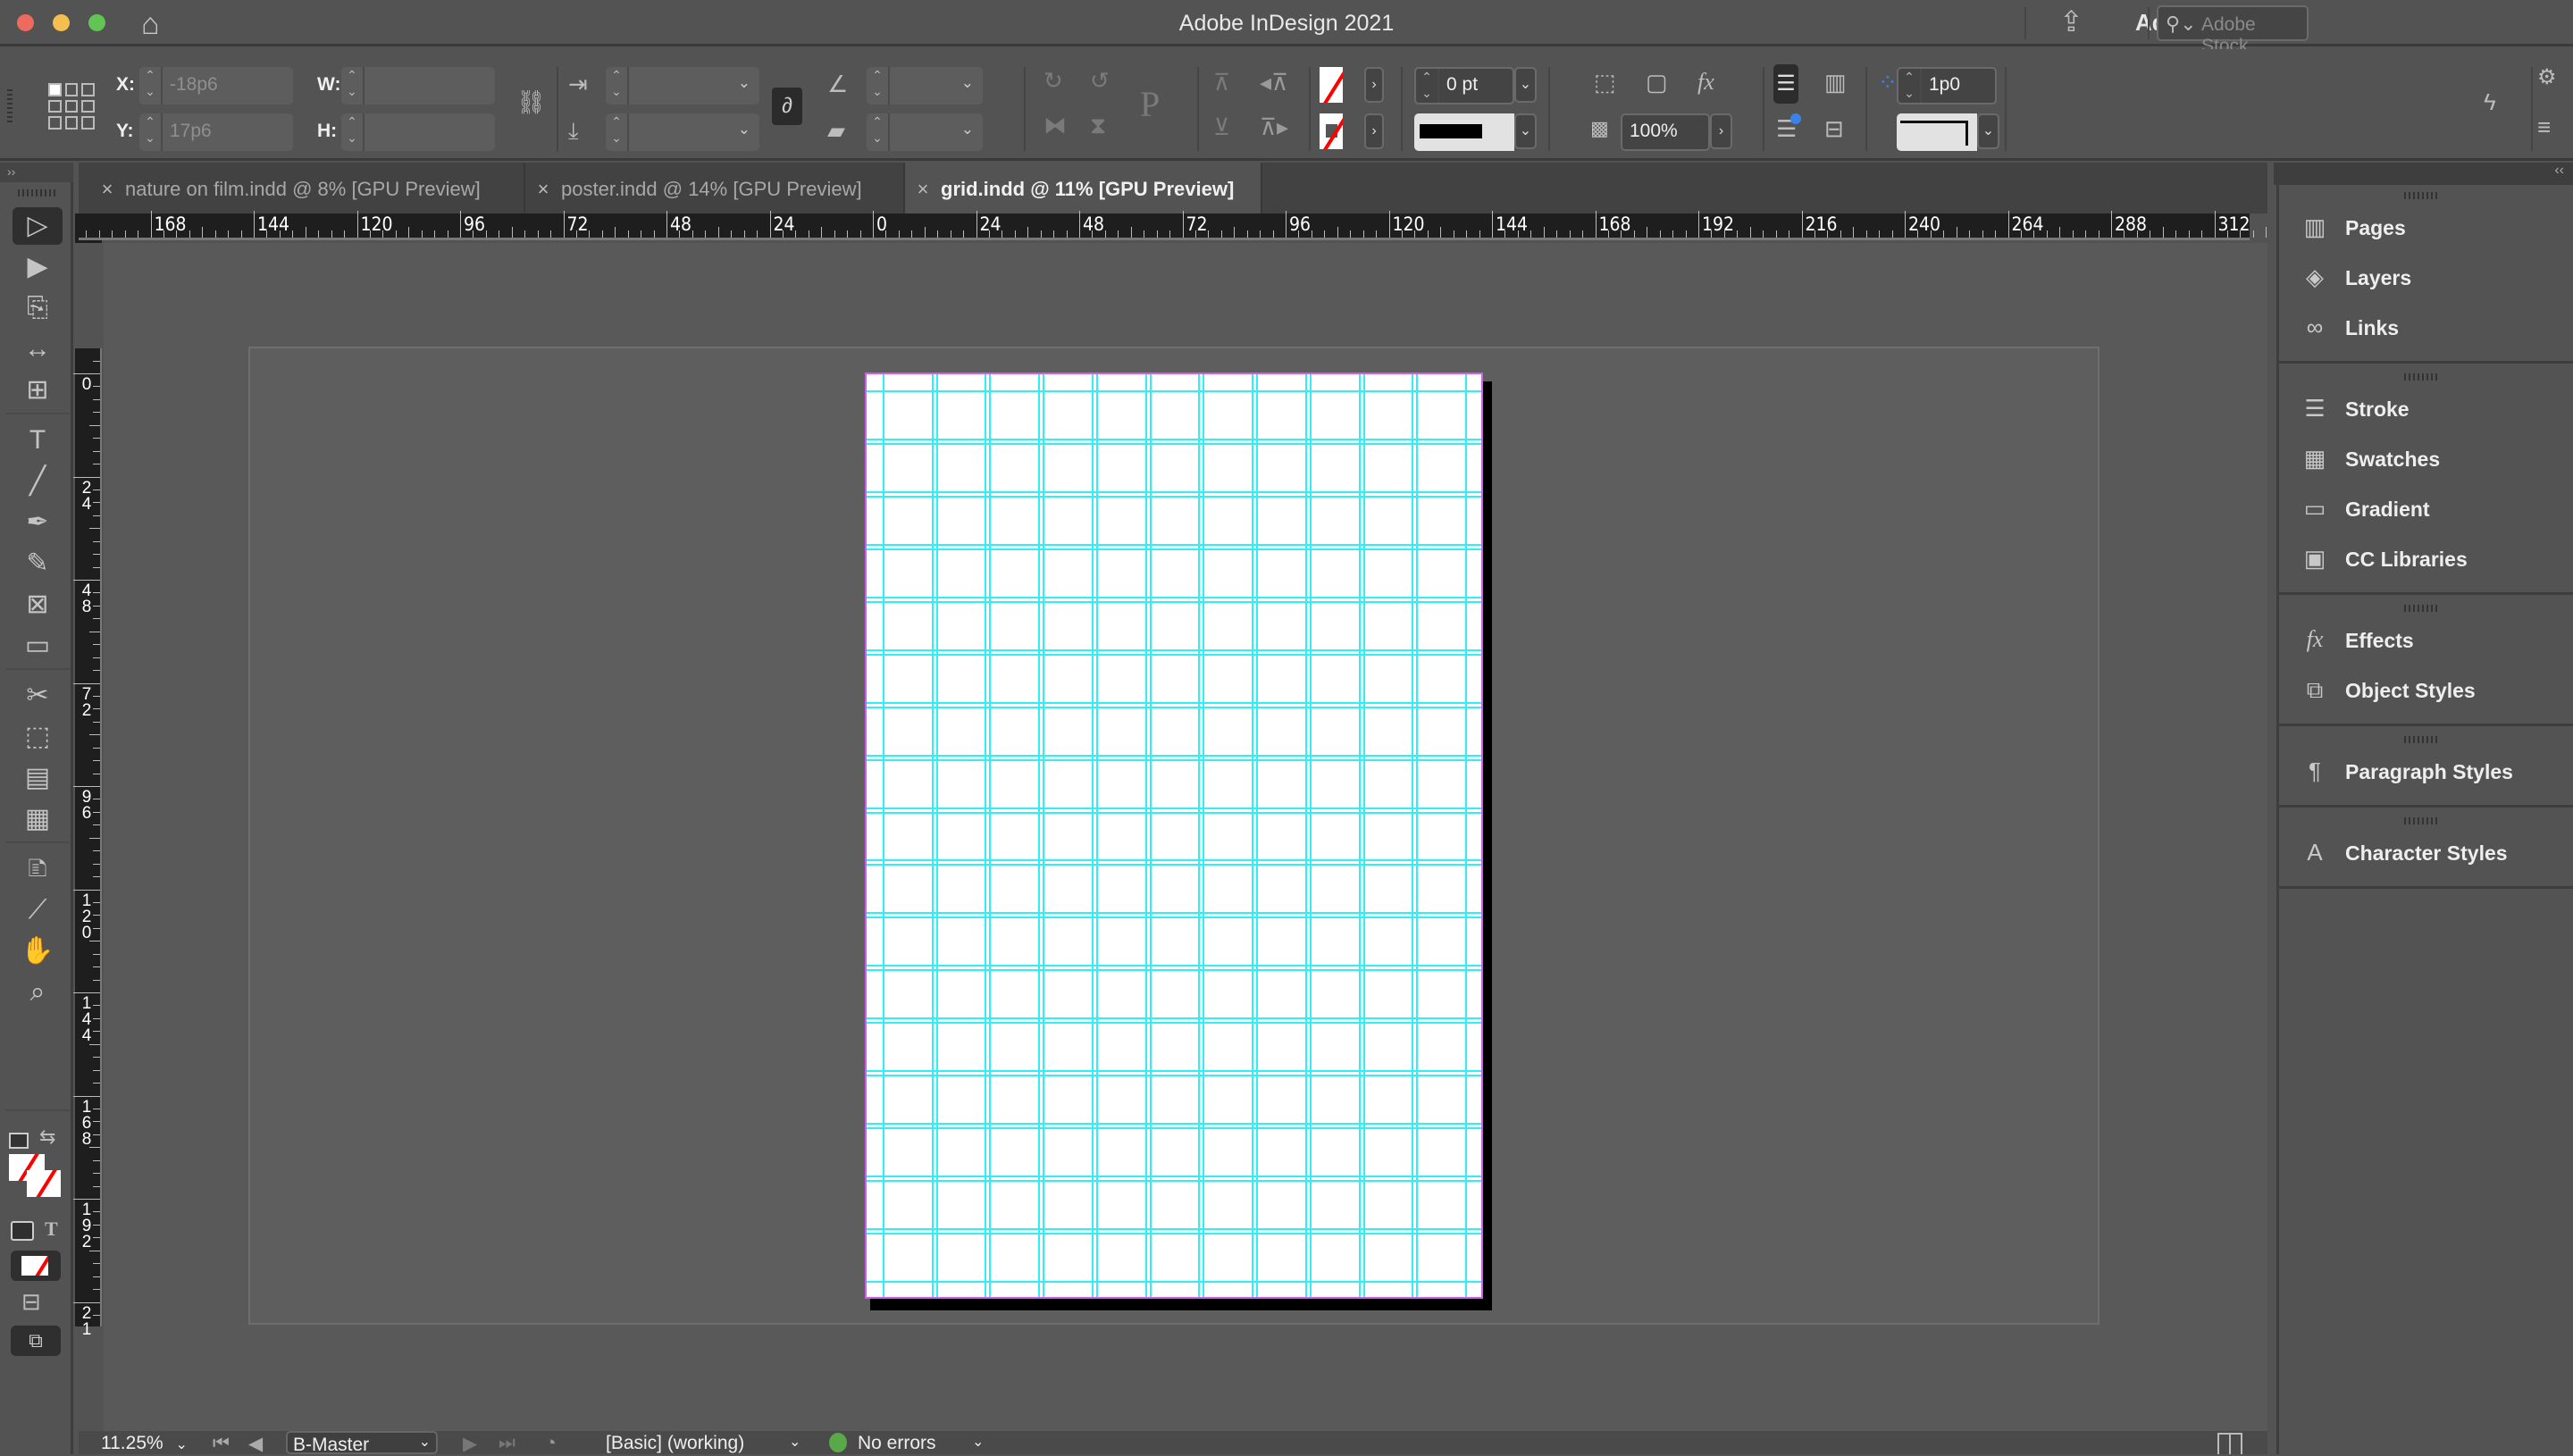  Describe the element at coordinates (2426, 689) in the screenshot. I see `panel-item-object-styles: ⧉ Object Styles` at that location.